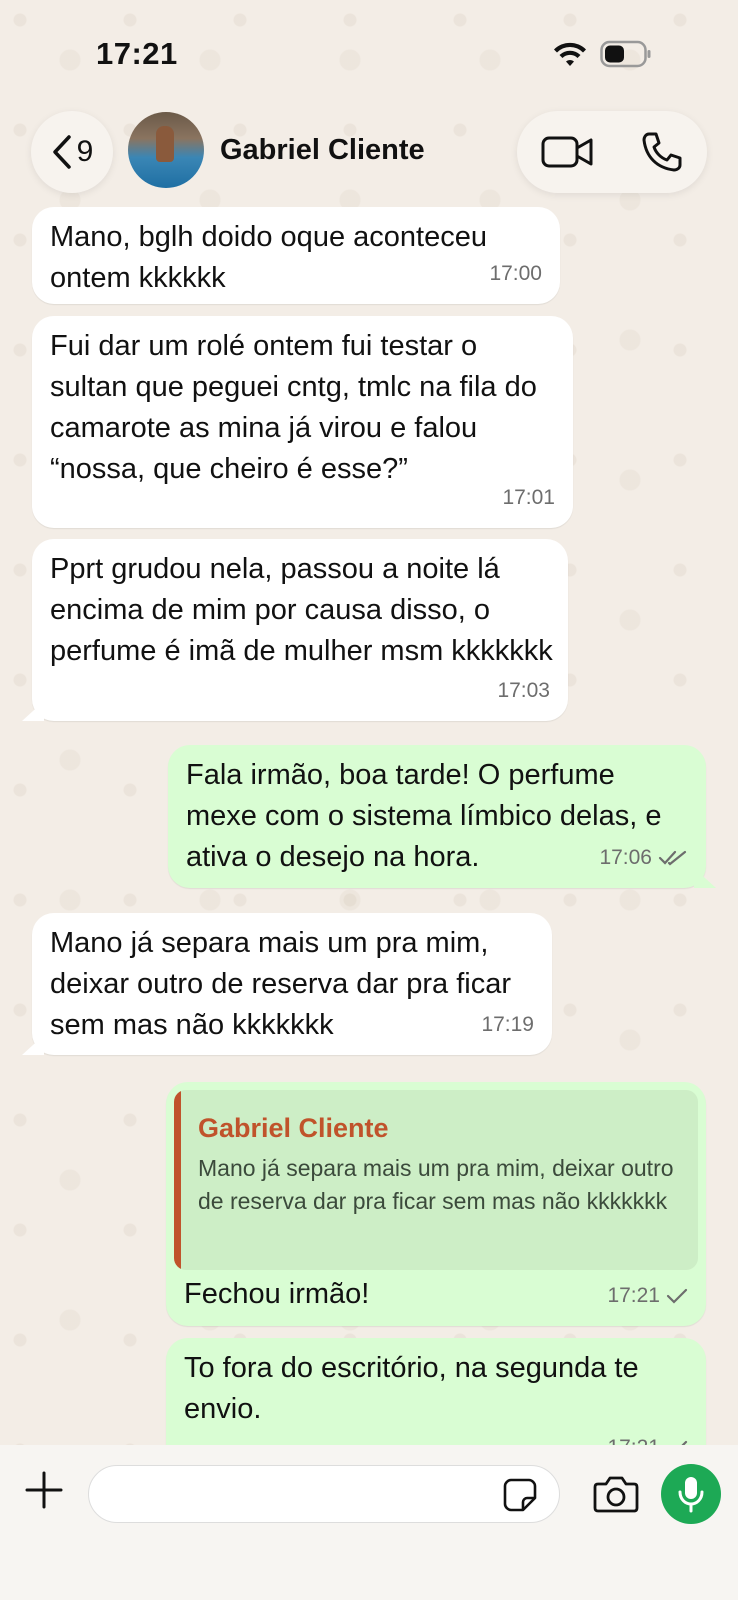 Image resolution: width=738 pixels, height=1600 pixels. Describe the element at coordinates (322, 150) in the screenshot. I see `contact-name: Gabriel Cliente` at that location.